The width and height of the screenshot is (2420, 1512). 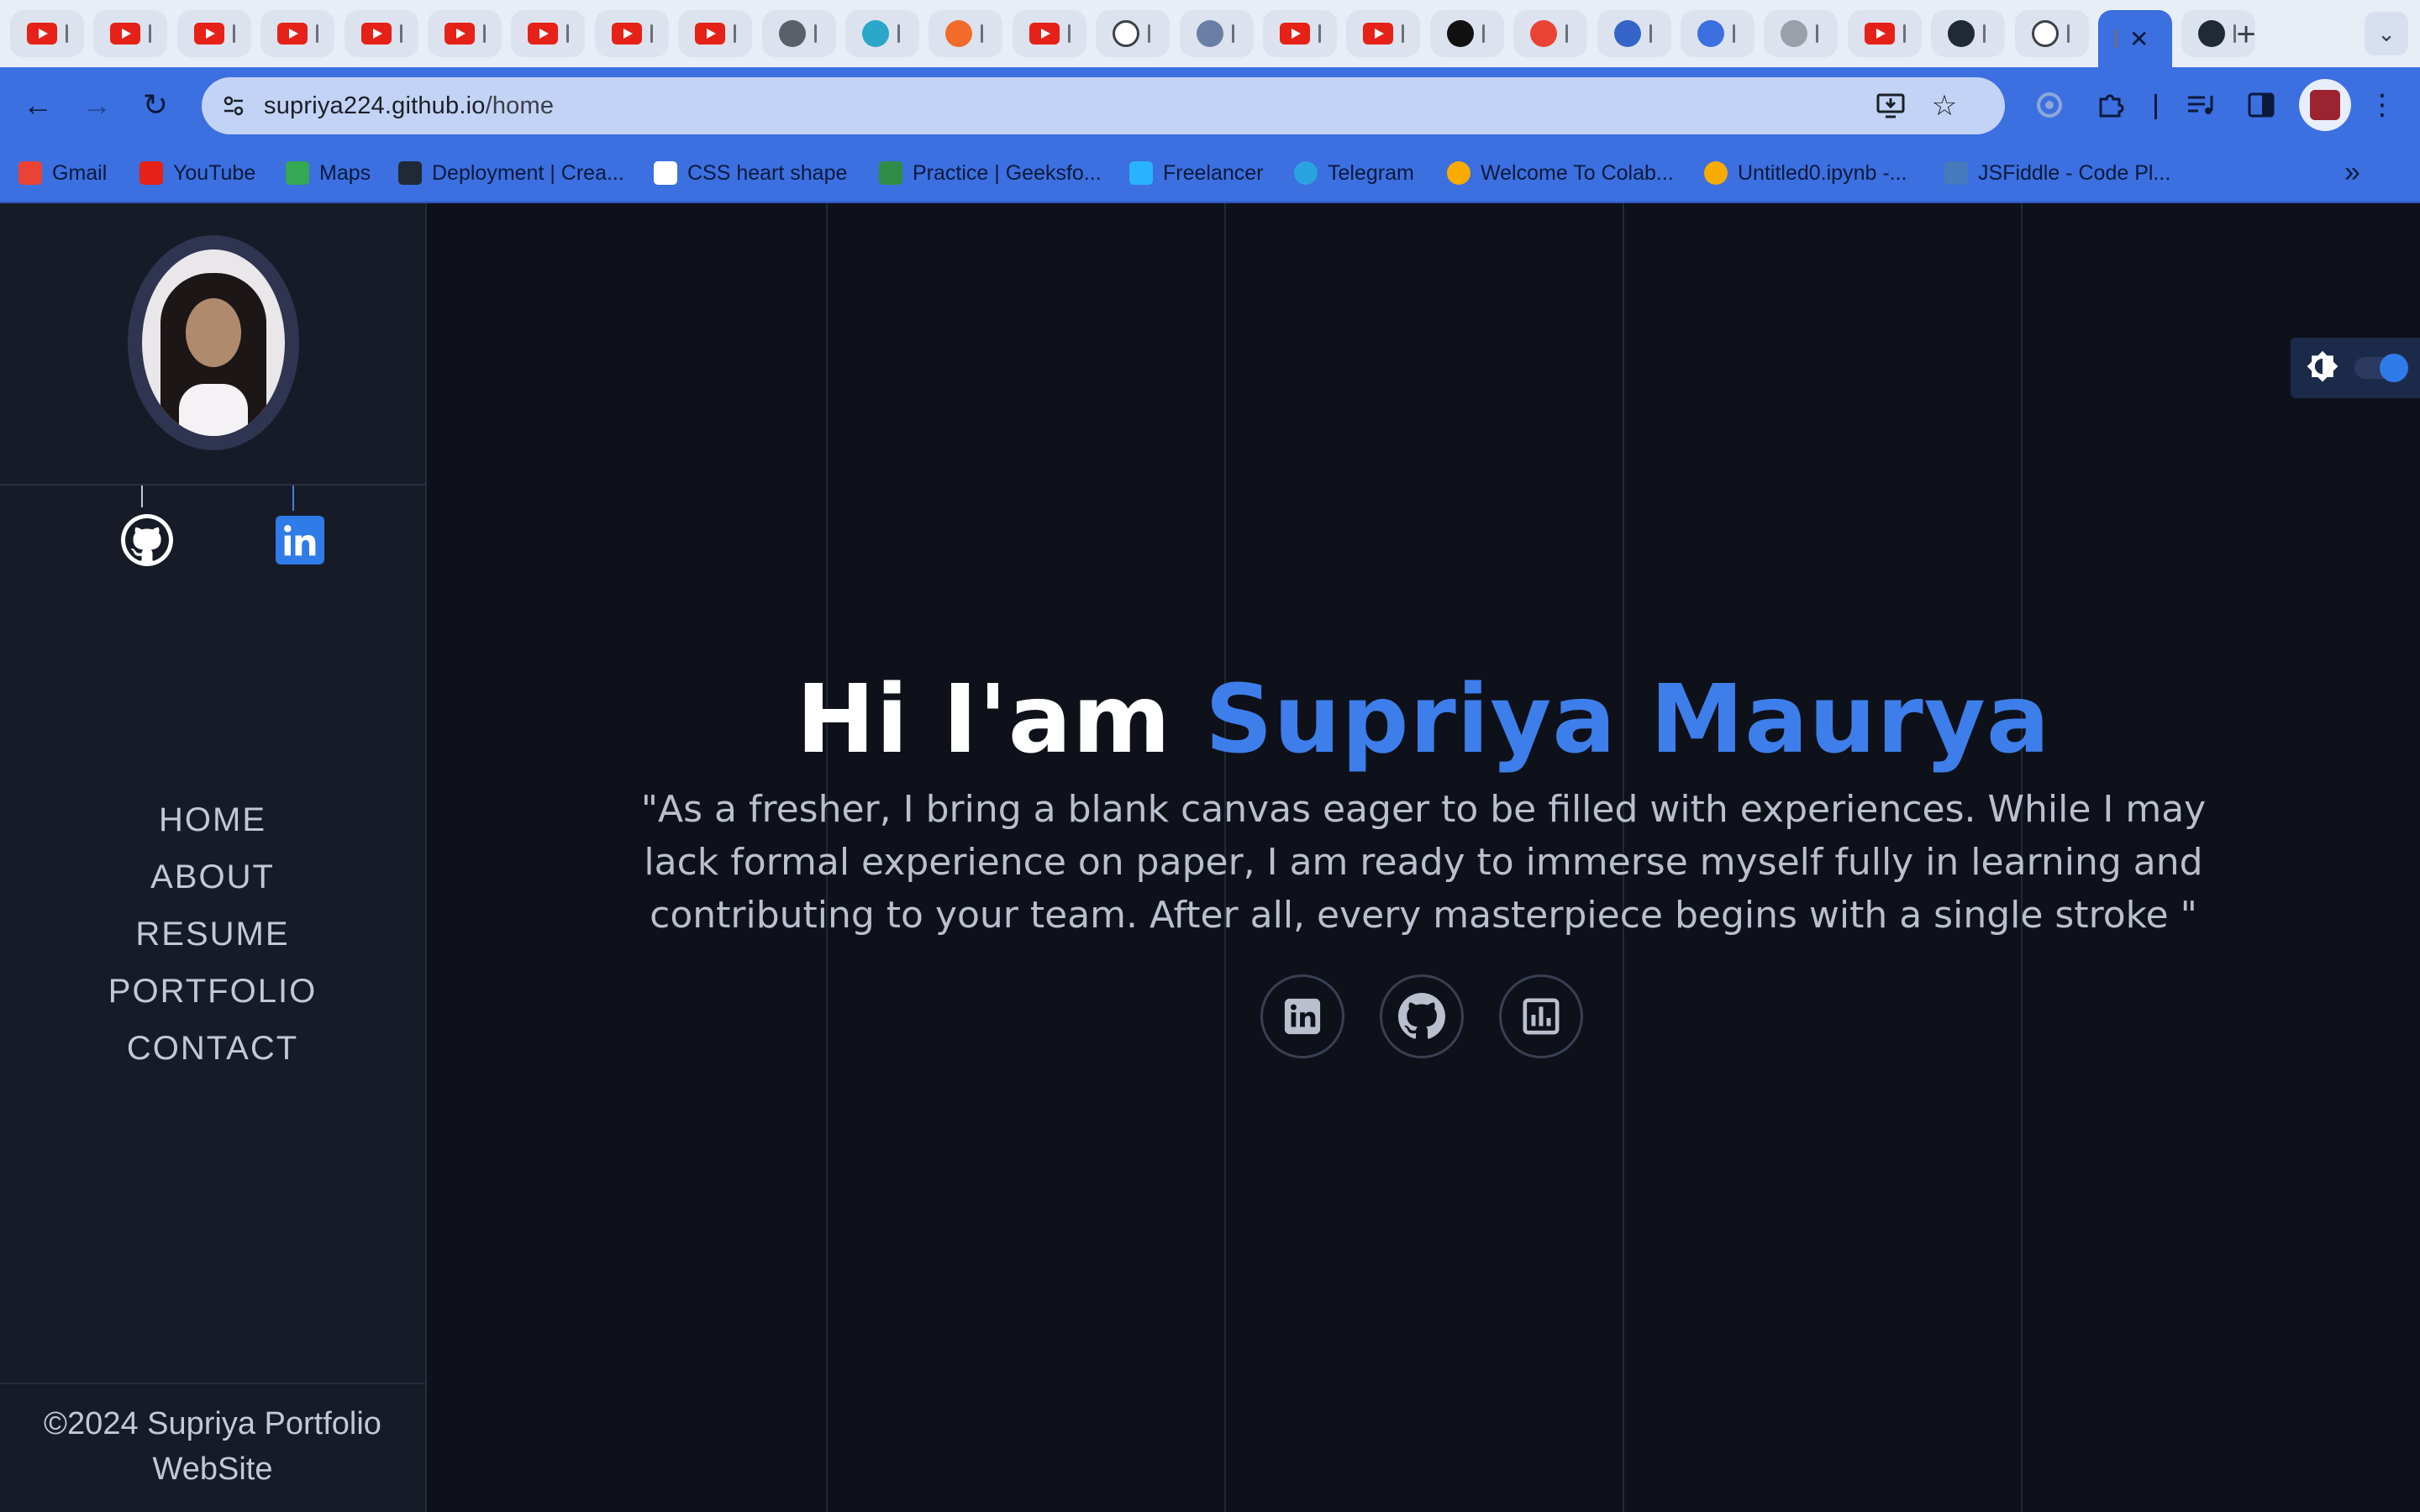 I want to click on browser-tab: ✕, so click(x=2135, y=38).